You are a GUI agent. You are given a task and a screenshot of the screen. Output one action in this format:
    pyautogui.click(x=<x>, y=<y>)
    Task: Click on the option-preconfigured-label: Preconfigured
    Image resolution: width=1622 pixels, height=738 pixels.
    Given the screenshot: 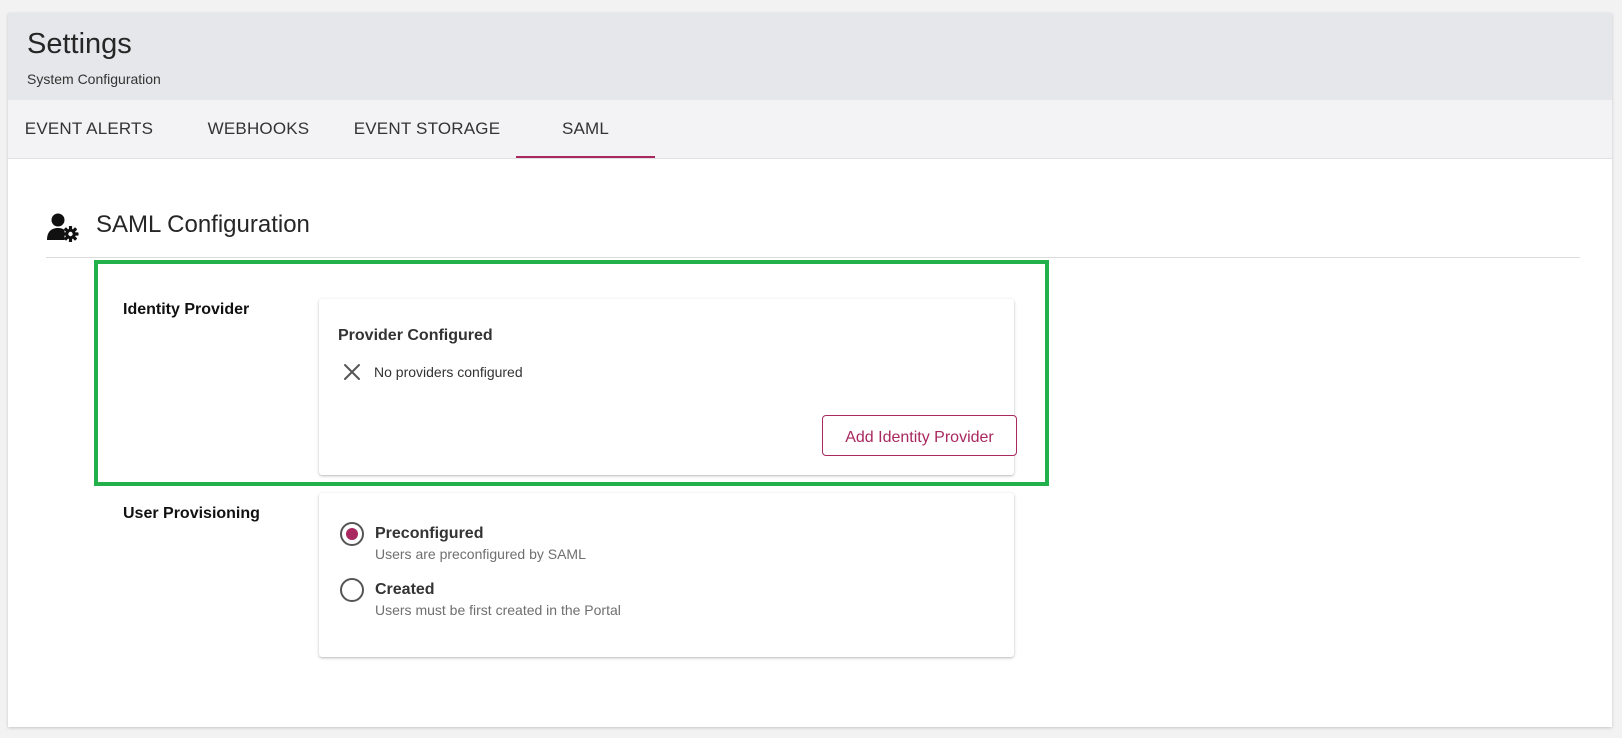 What is the action you would take?
    pyautogui.click(x=429, y=533)
    